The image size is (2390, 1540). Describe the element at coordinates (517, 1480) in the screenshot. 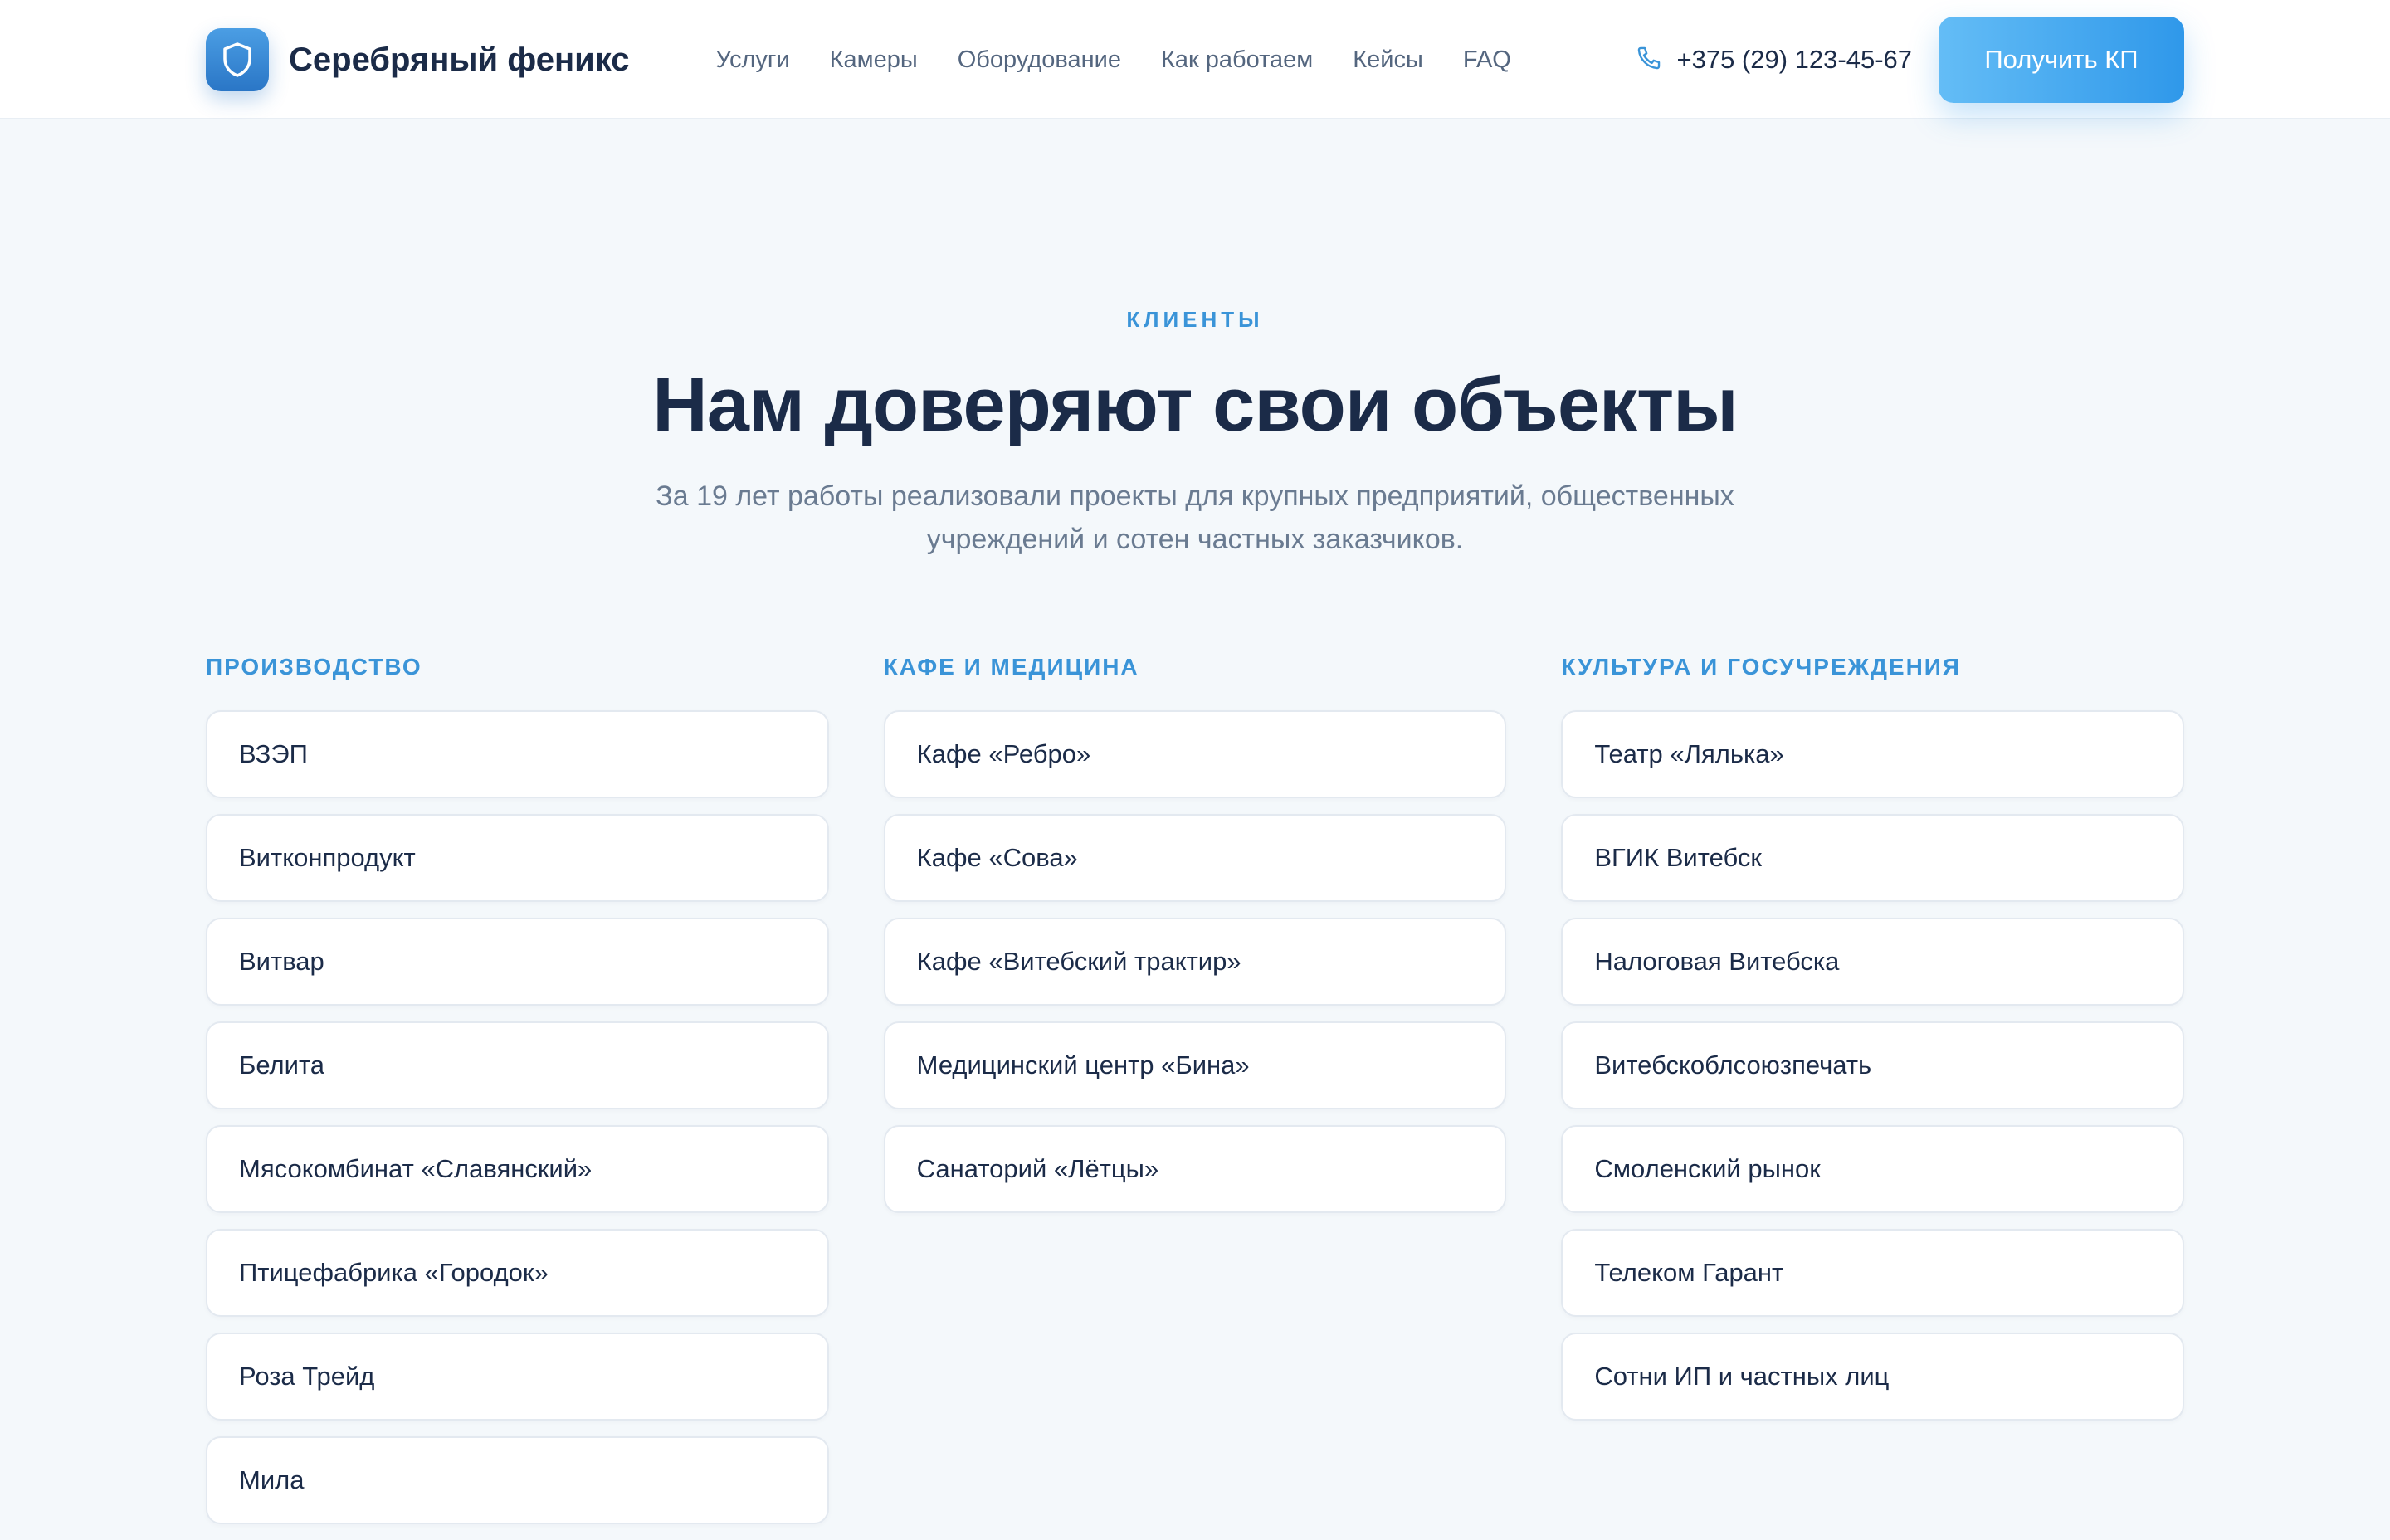

I see `client-item: Мила` at that location.